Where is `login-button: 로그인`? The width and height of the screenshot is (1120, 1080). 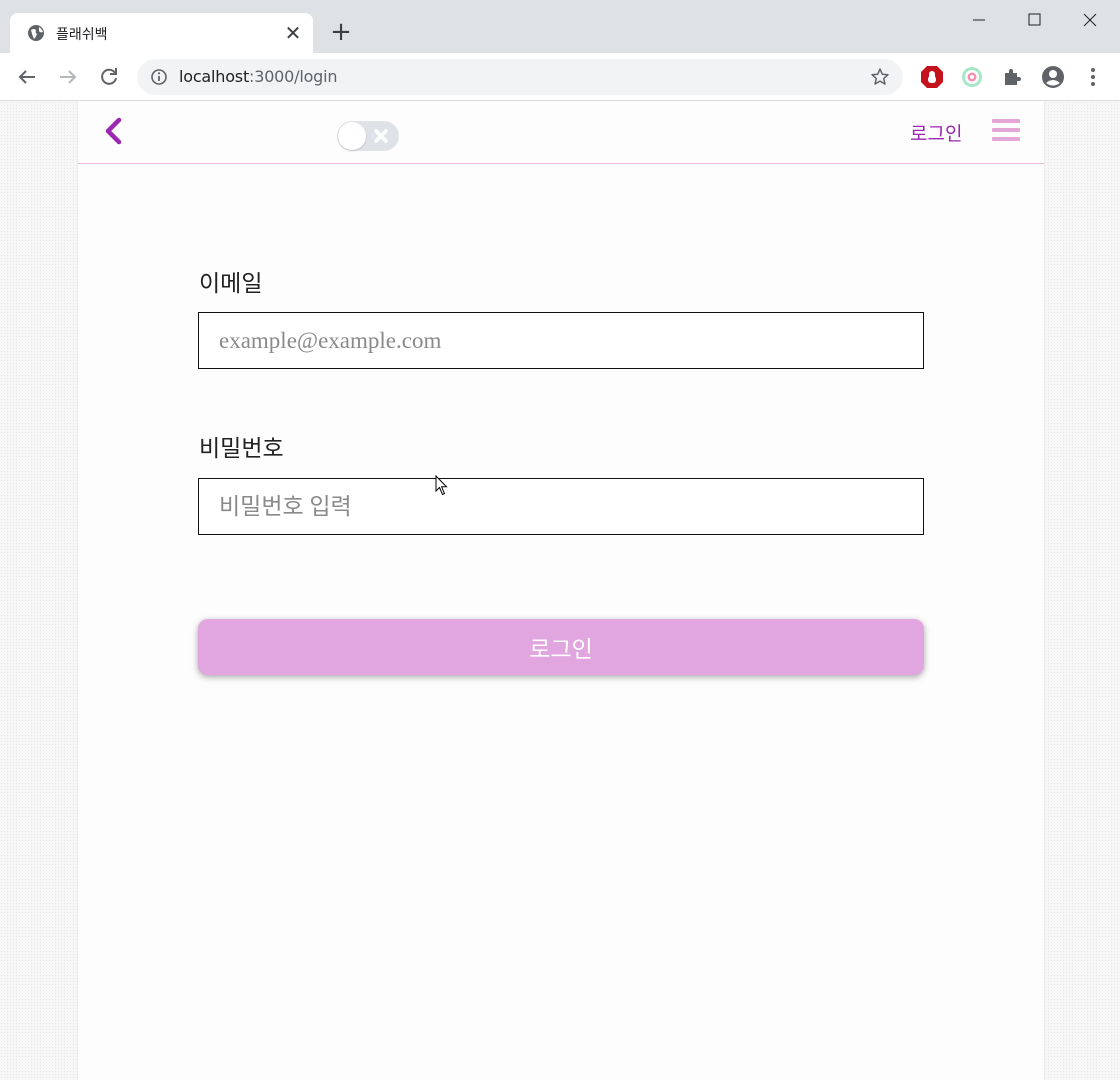 login-button: 로그인 is located at coordinates (561, 647).